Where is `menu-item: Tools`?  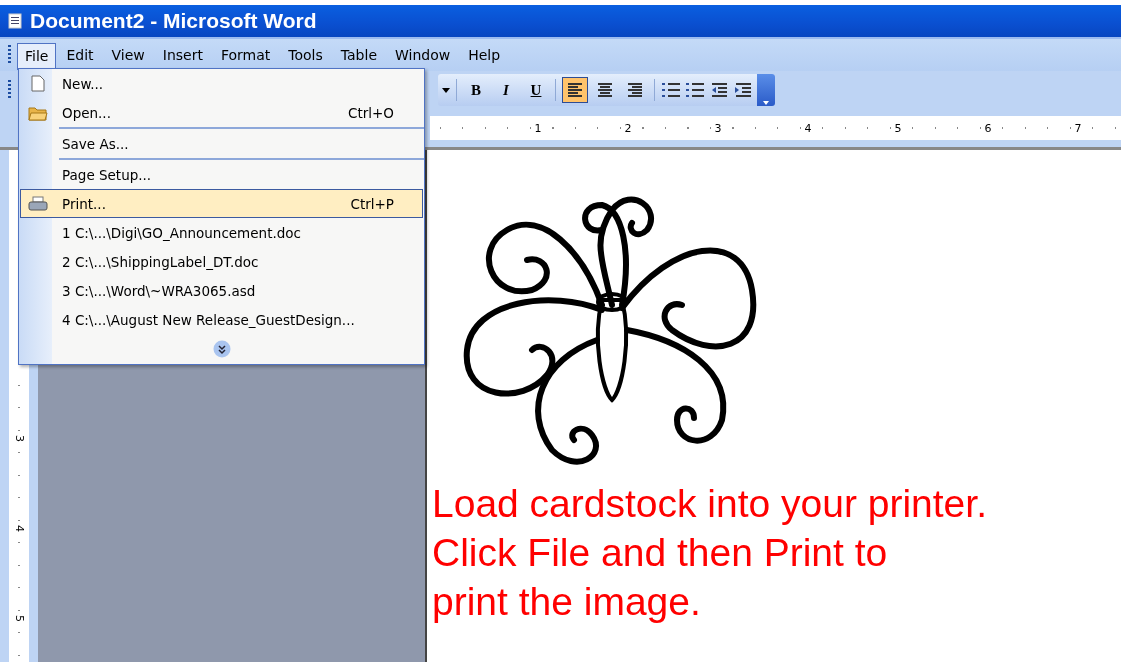
menu-item: Tools is located at coordinates (305, 55).